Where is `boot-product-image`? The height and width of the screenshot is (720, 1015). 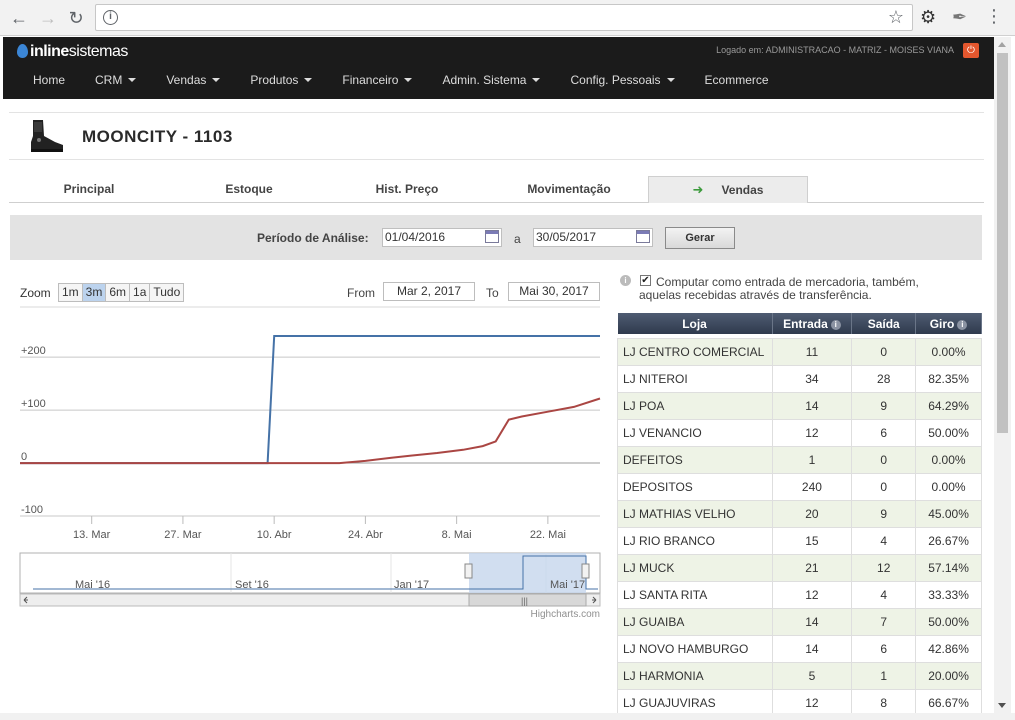 boot-product-image is located at coordinates (47, 136).